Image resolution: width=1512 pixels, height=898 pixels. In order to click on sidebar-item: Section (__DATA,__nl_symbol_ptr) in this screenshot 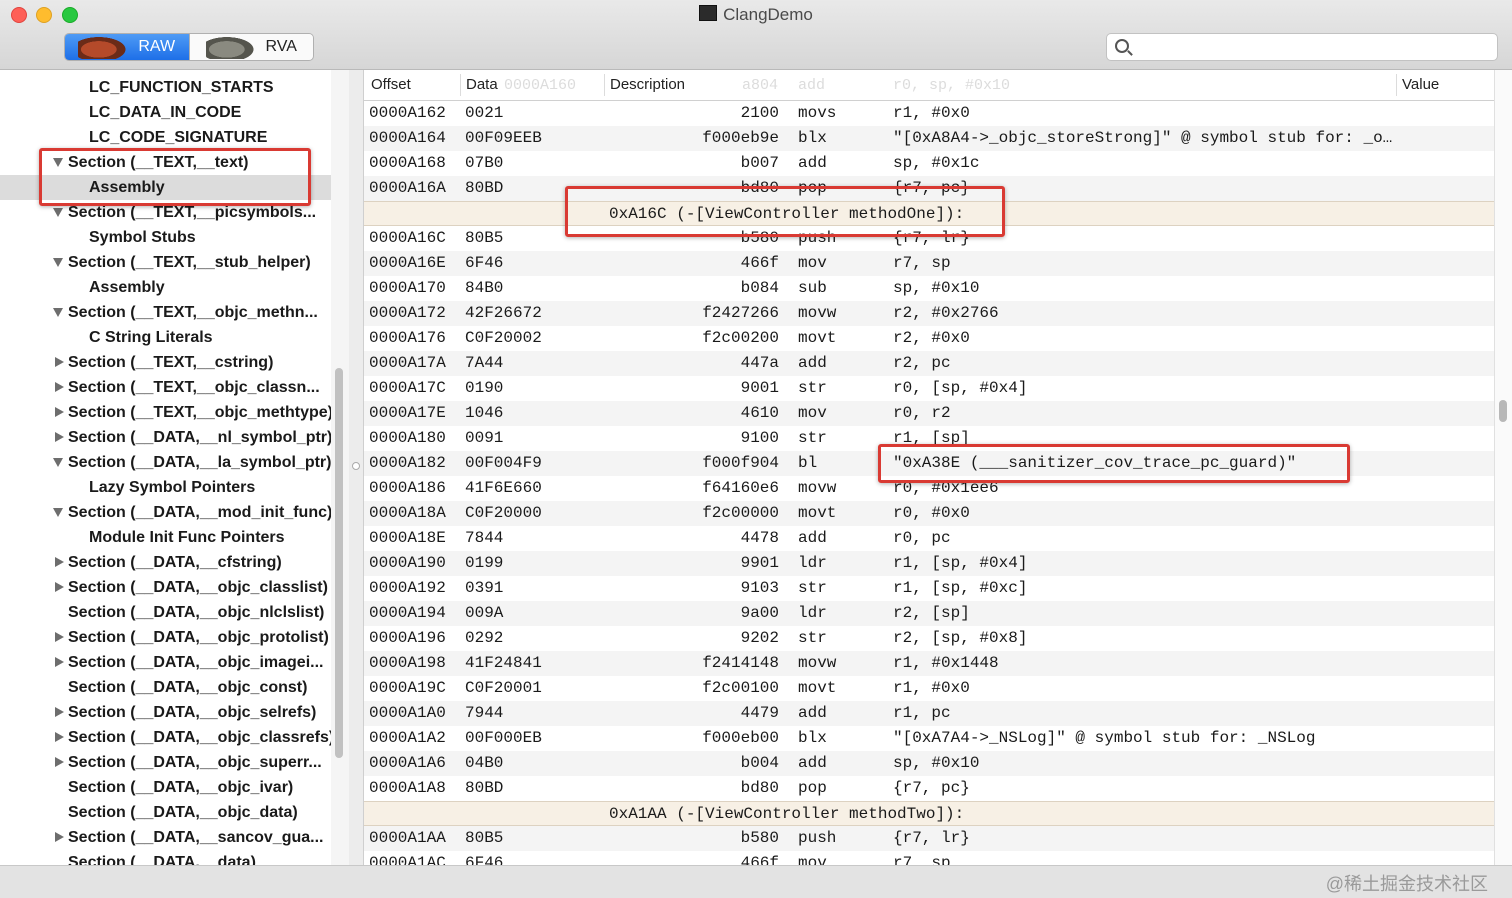, I will do `click(165, 437)`.